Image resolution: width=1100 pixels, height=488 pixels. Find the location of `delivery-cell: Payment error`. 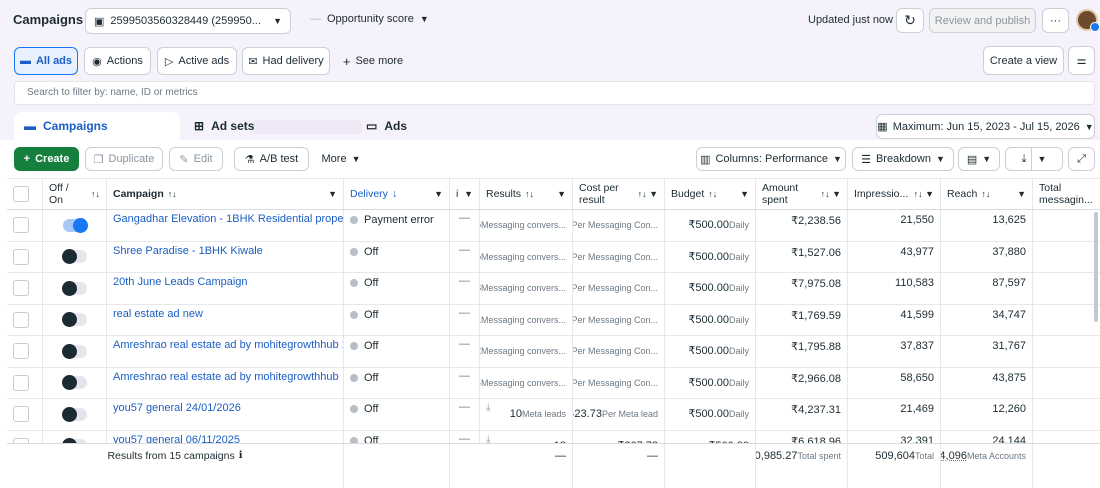

delivery-cell: Payment error is located at coordinates (397, 225).